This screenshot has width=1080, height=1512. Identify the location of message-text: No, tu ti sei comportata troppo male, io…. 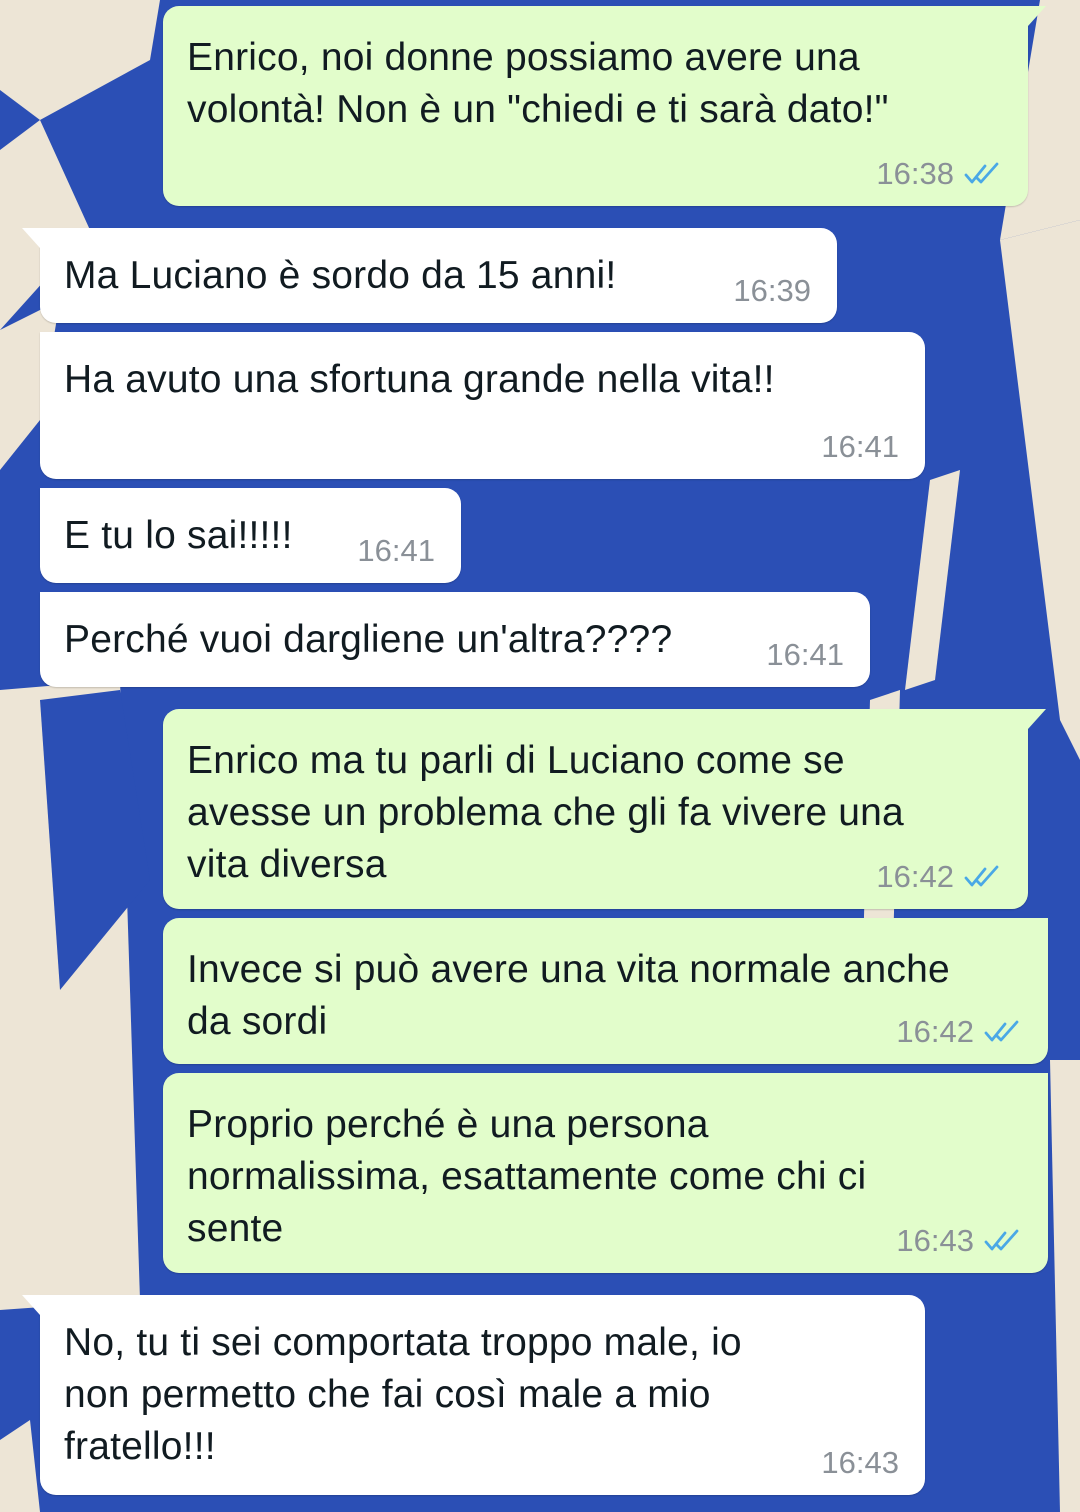
(403, 1394).